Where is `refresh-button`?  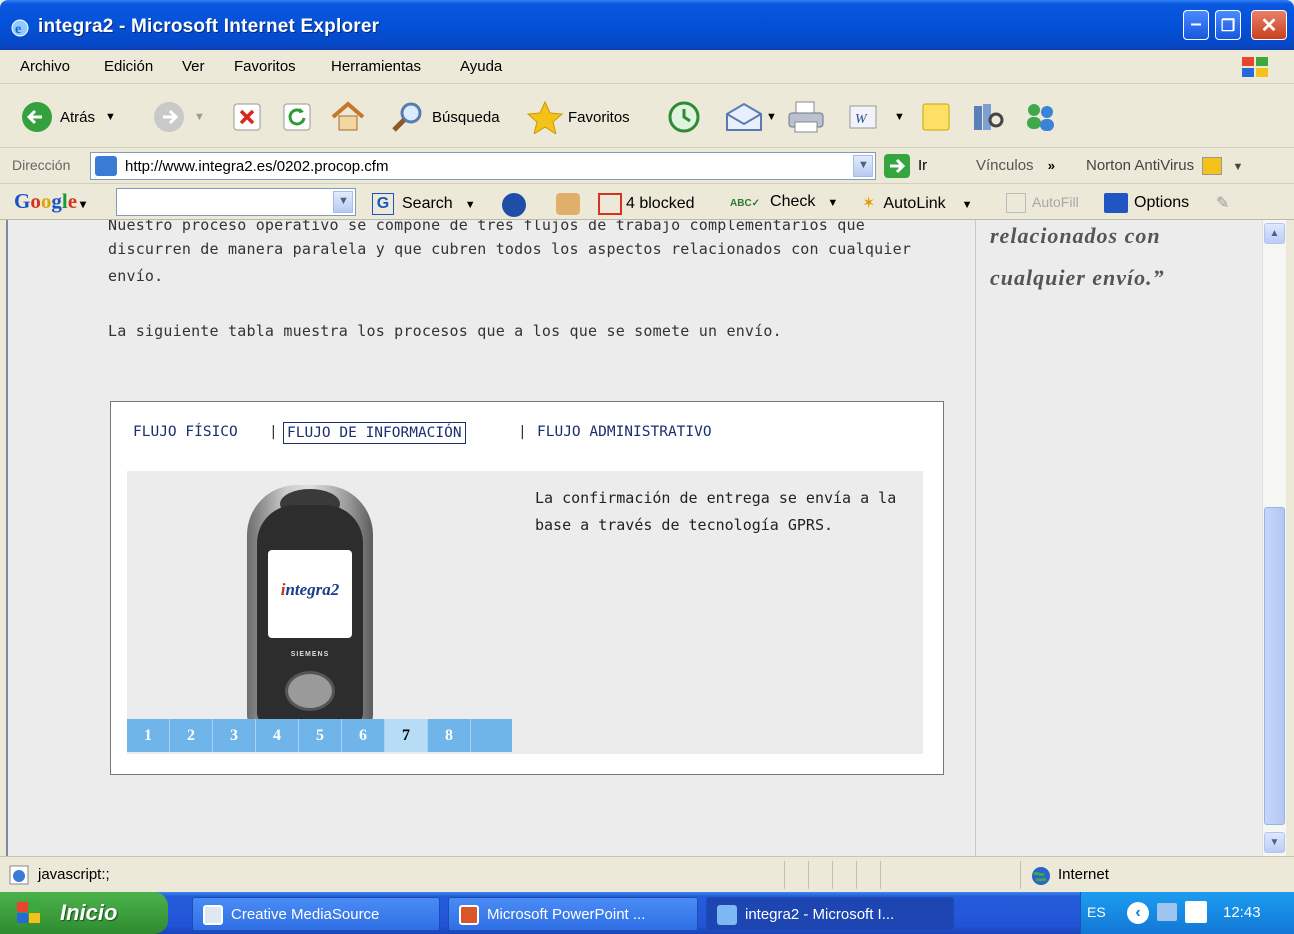 refresh-button is located at coordinates (297, 117).